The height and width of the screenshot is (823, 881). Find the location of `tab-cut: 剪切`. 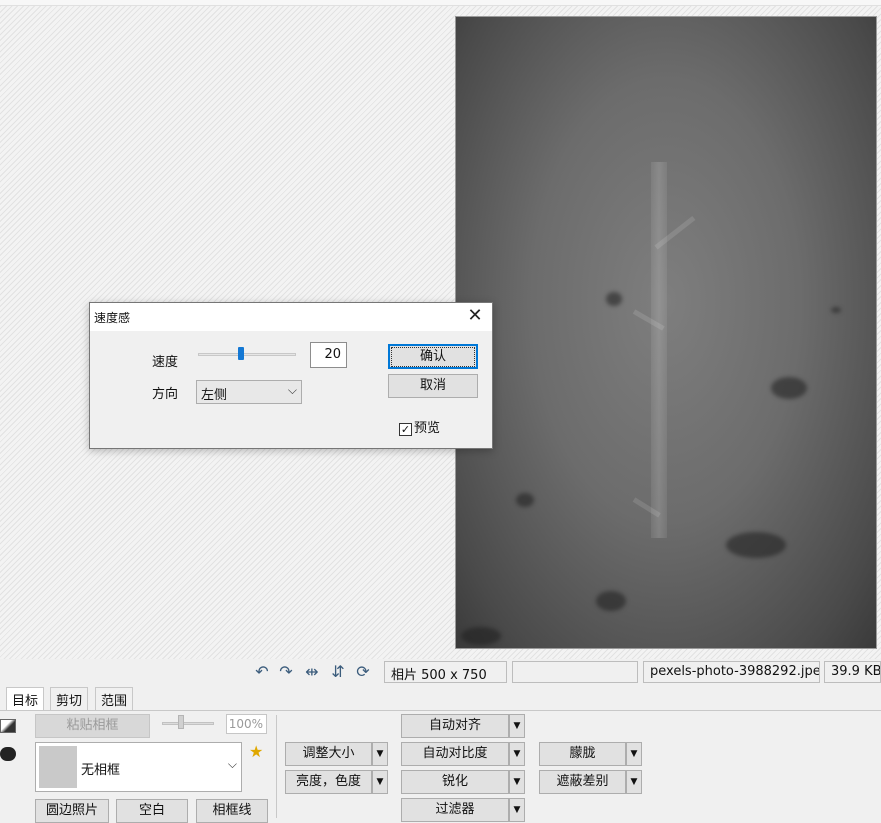

tab-cut: 剪切 is located at coordinates (69, 698).